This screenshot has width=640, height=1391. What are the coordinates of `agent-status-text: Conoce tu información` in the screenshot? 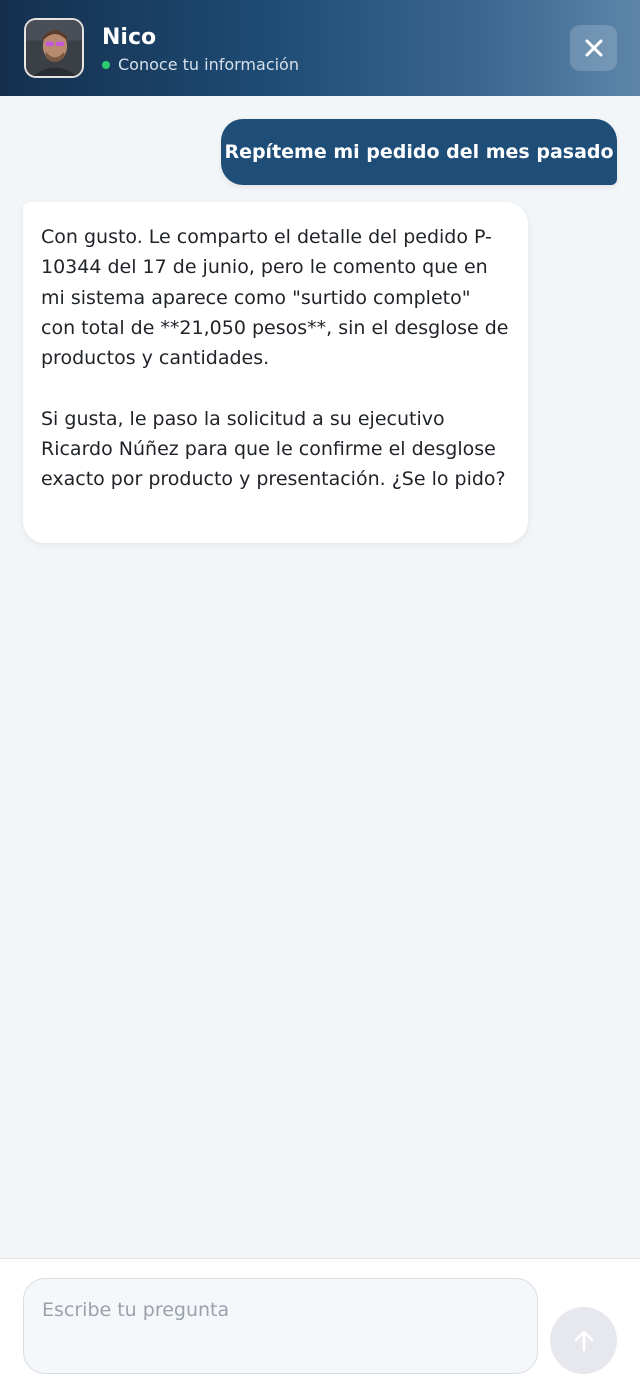 It's located at (208, 64).